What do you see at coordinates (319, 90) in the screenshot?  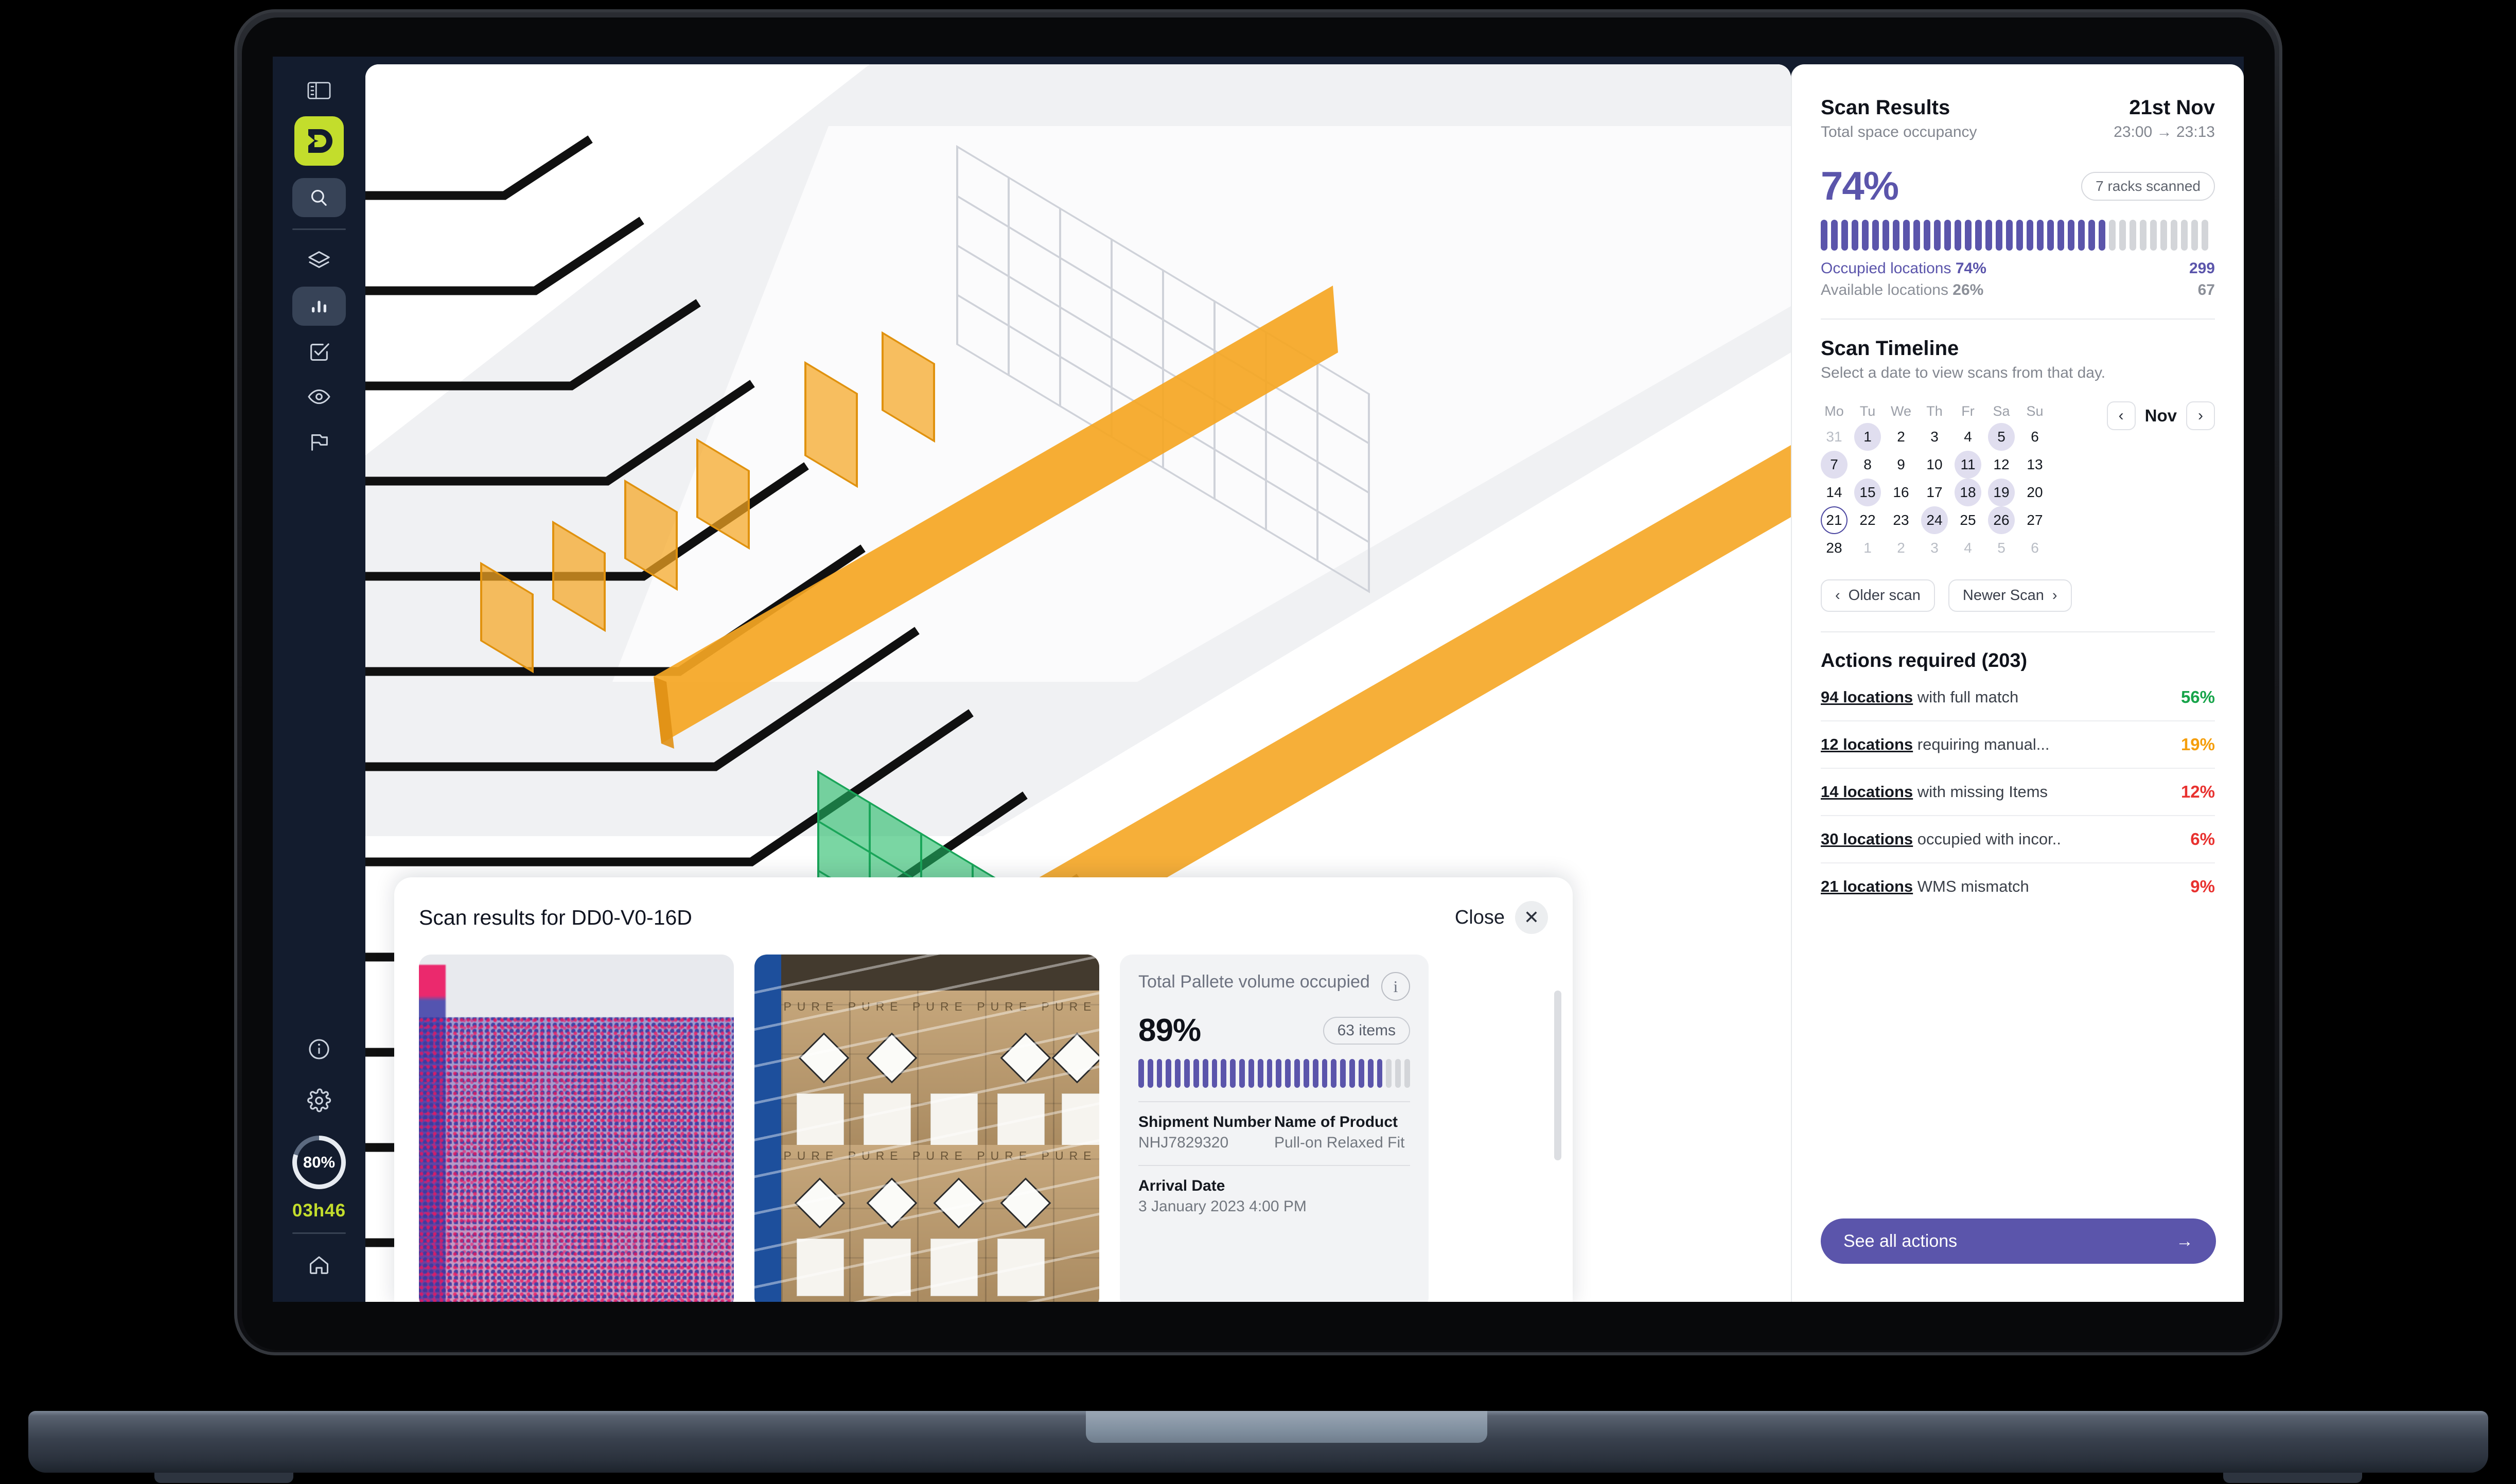 I see `panel-left-icon` at bounding box center [319, 90].